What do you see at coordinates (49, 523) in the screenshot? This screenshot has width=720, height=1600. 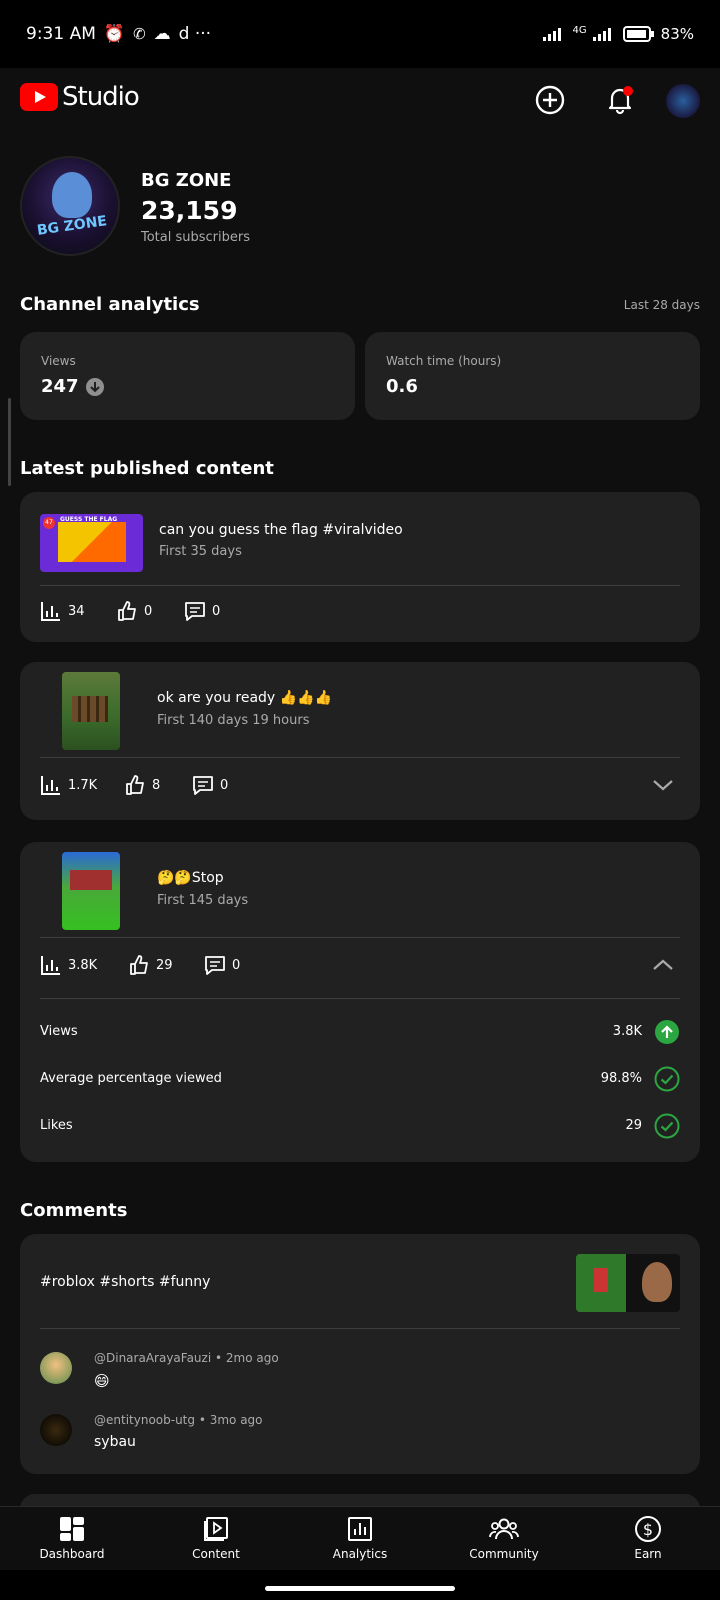 I see `thumb-badge: 47` at bounding box center [49, 523].